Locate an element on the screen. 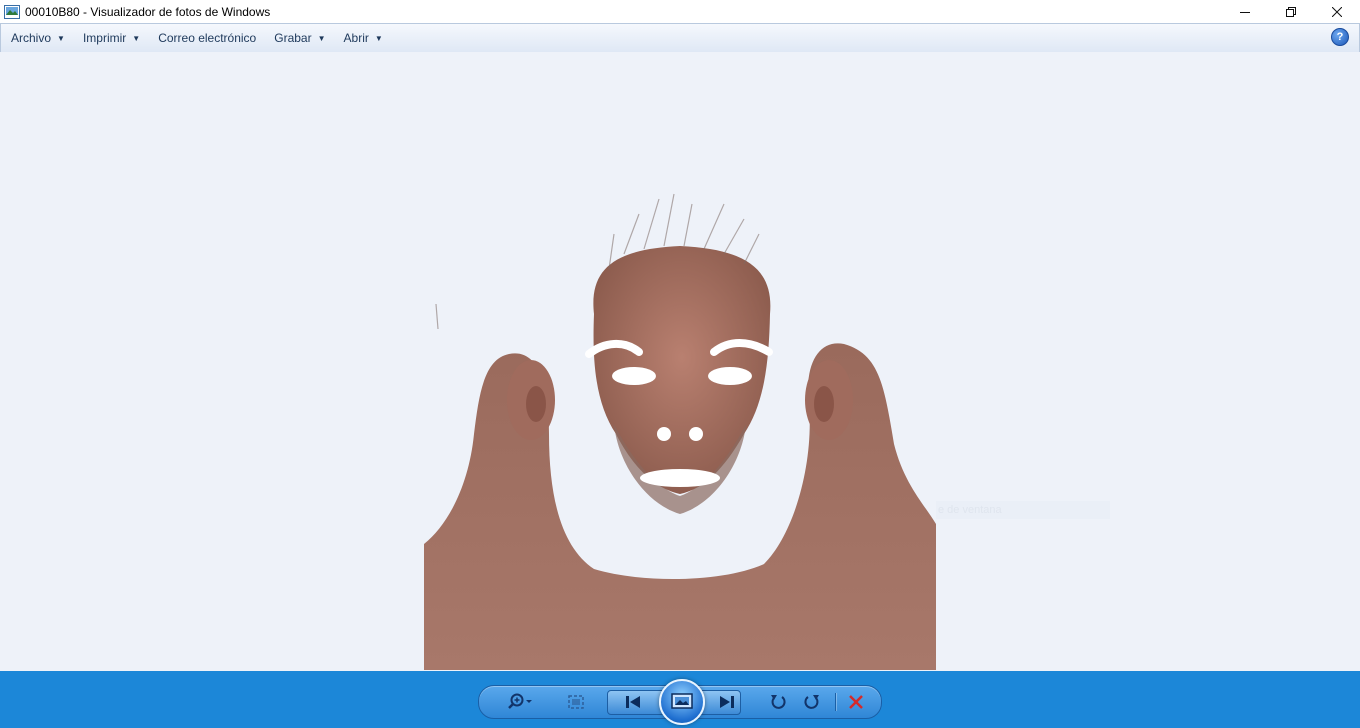 Image resolution: width=1360 pixels, height=728 pixels. close-icon is located at coordinates (1337, 11).